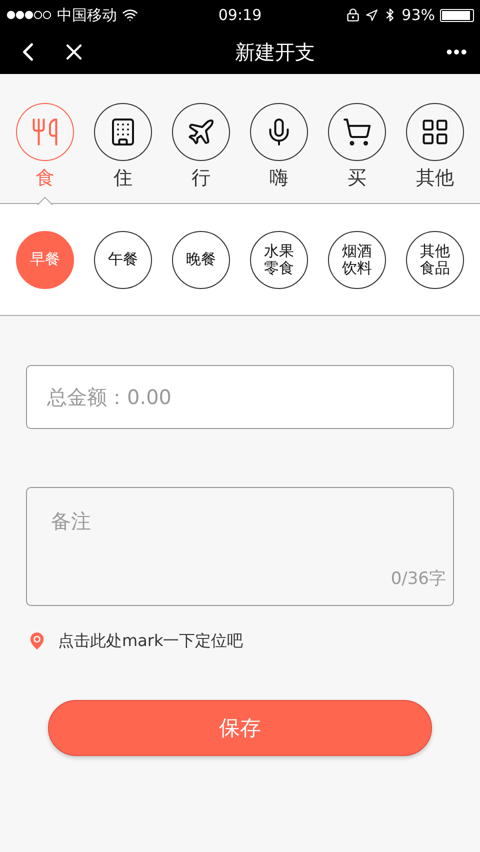  Describe the element at coordinates (371, 15) in the screenshot. I see `location-arrow-icon` at that location.